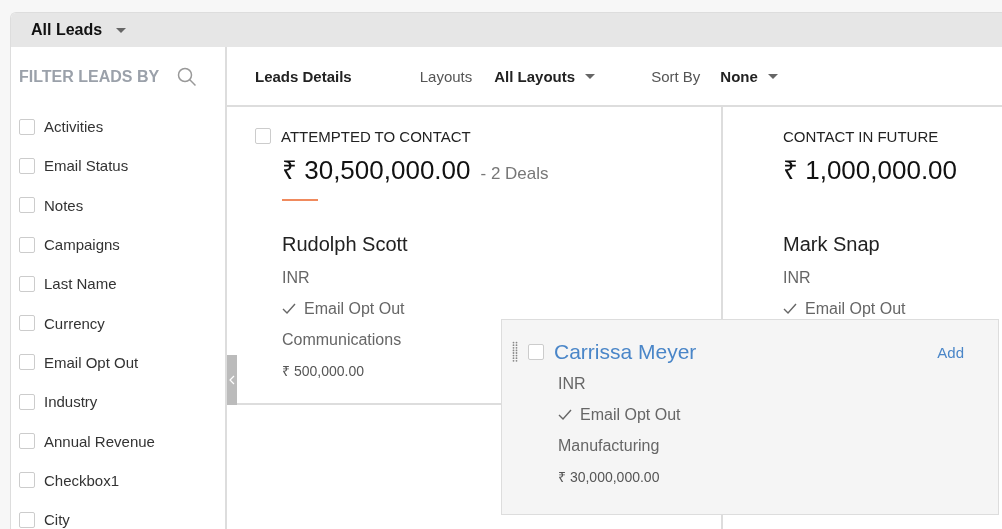 This screenshot has width=1002, height=529. I want to click on filter-option: City, so click(122, 514).